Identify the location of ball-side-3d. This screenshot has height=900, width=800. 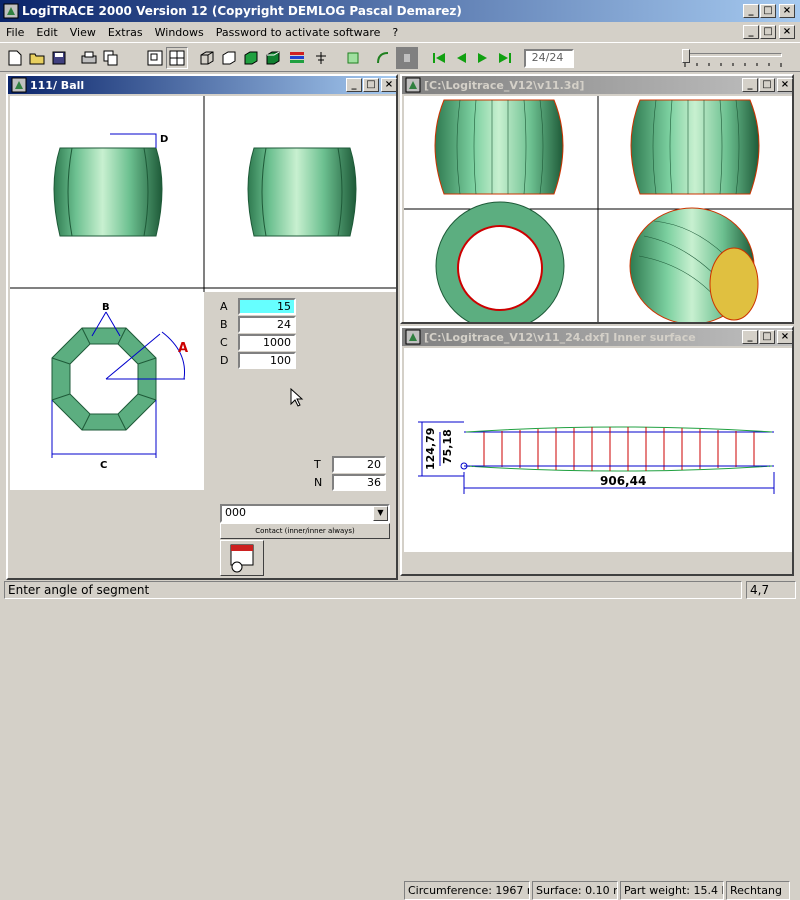
(695, 147).